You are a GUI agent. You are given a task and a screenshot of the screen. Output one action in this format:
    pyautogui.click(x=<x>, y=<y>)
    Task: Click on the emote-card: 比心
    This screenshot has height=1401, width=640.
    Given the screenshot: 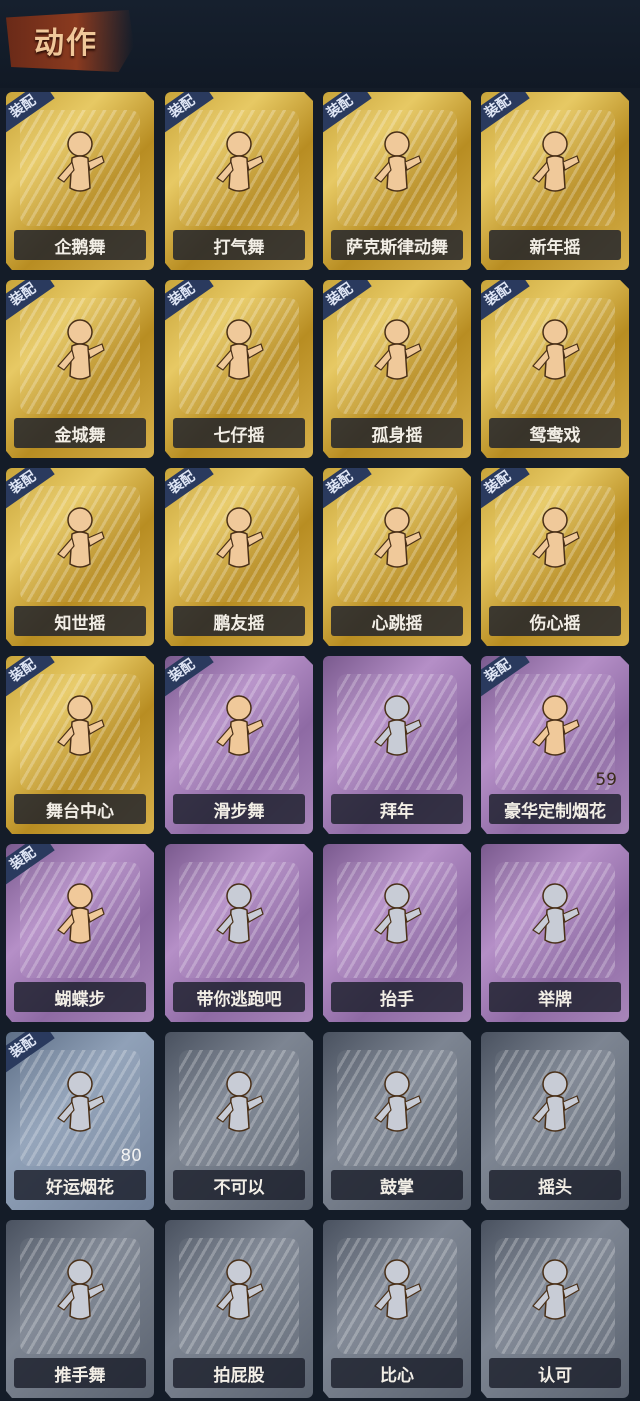 What is the action you would take?
    pyautogui.click(x=397, y=1309)
    